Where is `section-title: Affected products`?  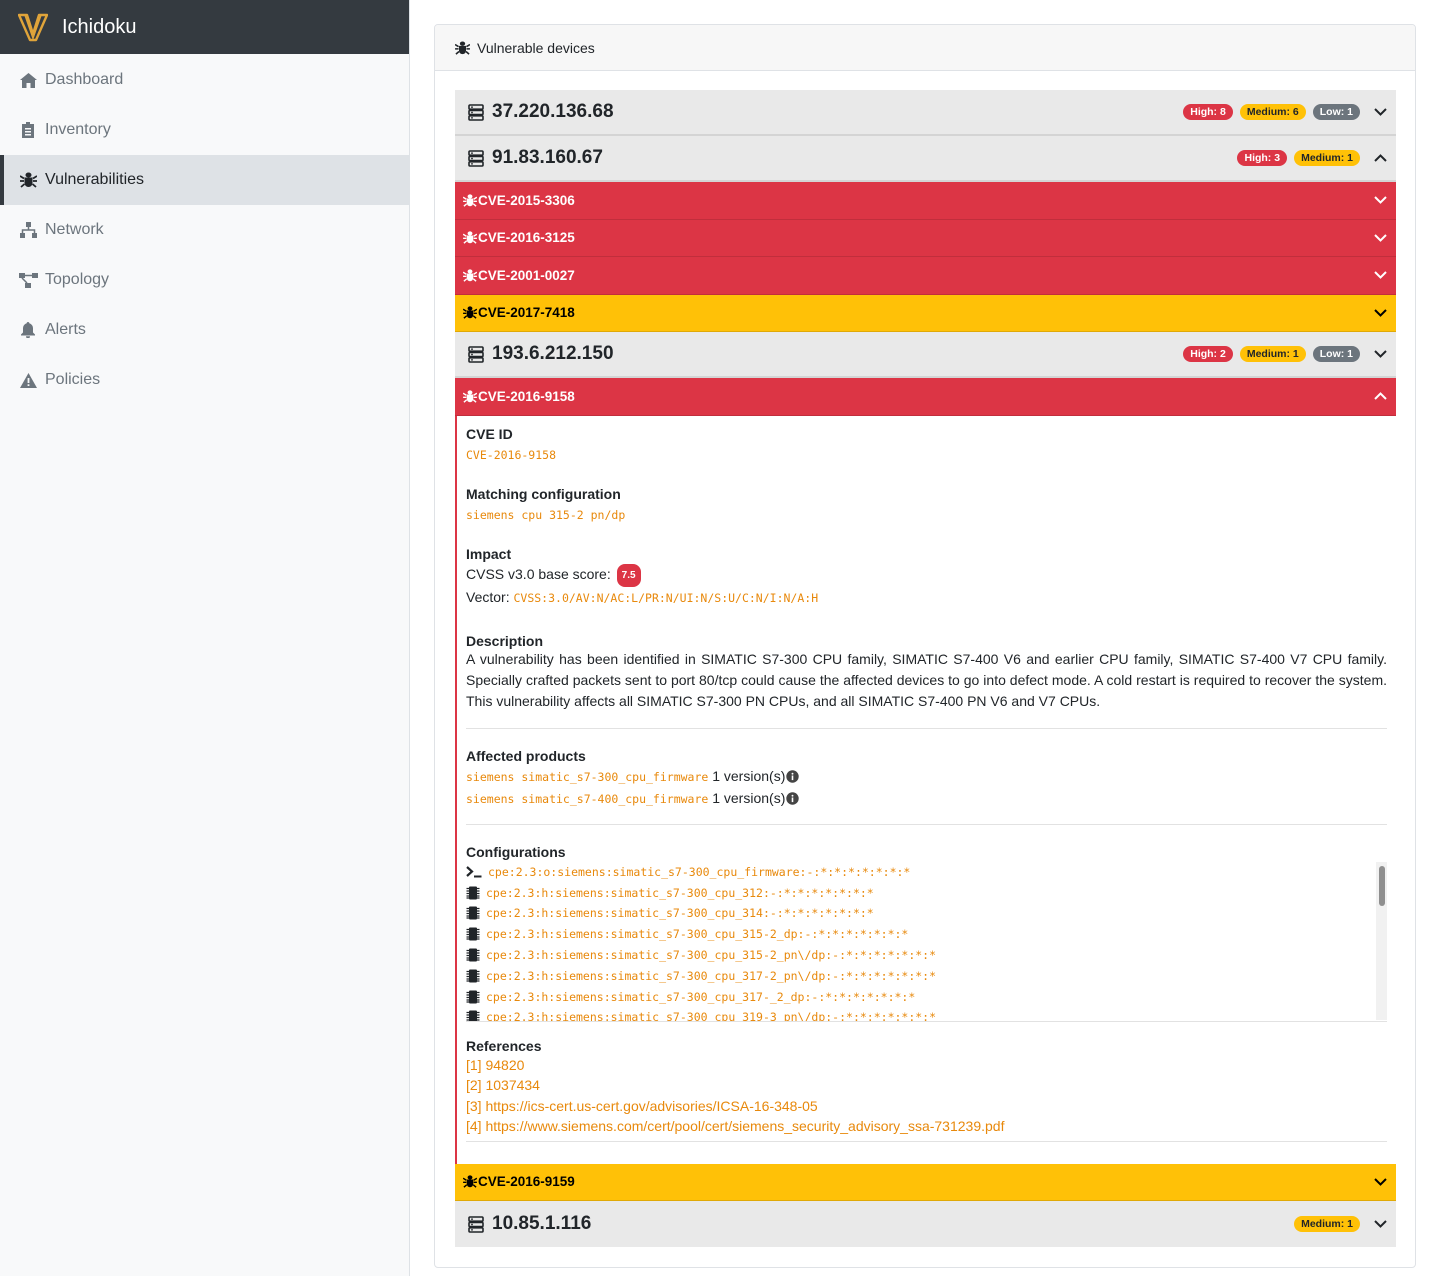 section-title: Affected products is located at coordinates (526, 755).